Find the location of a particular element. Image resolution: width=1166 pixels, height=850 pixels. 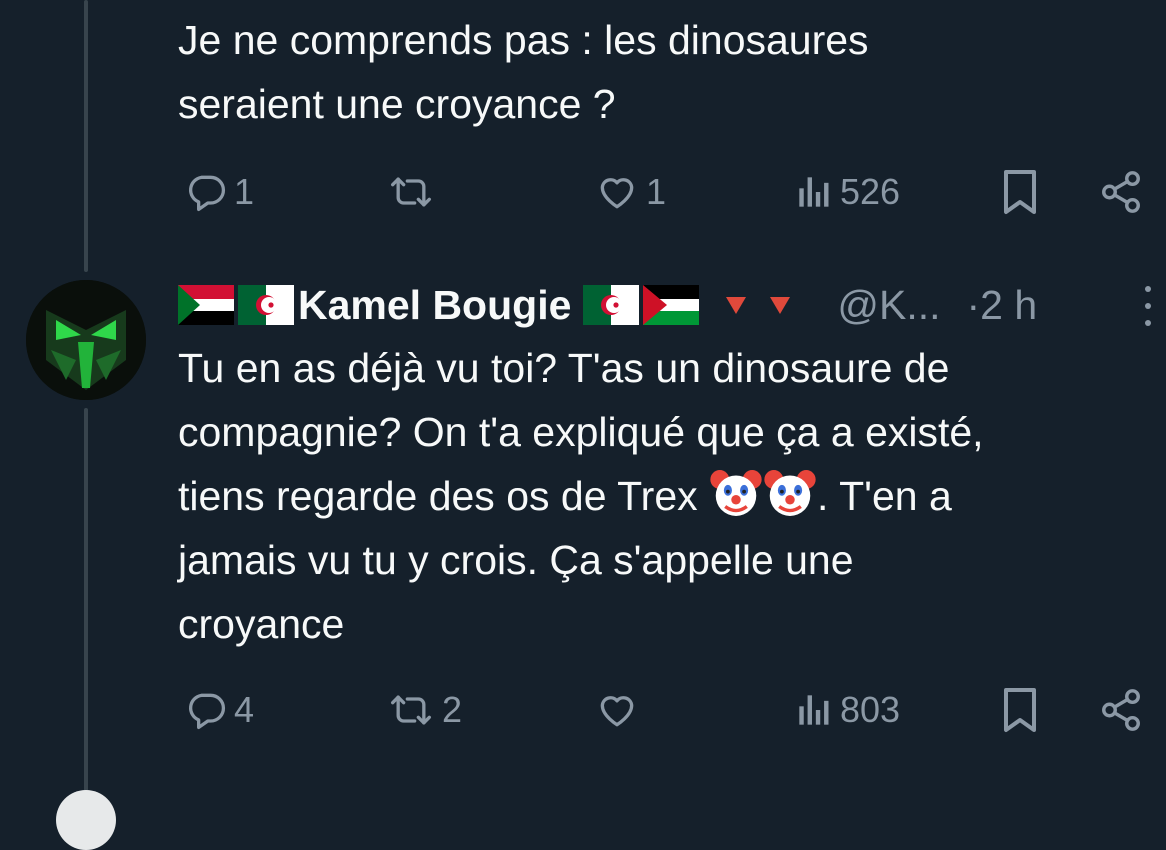

like-button: 1 is located at coordinates (630, 192).